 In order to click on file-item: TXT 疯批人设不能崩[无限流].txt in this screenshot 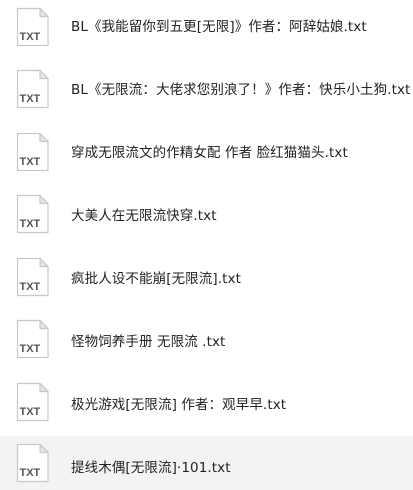, I will do `click(206, 277)`.